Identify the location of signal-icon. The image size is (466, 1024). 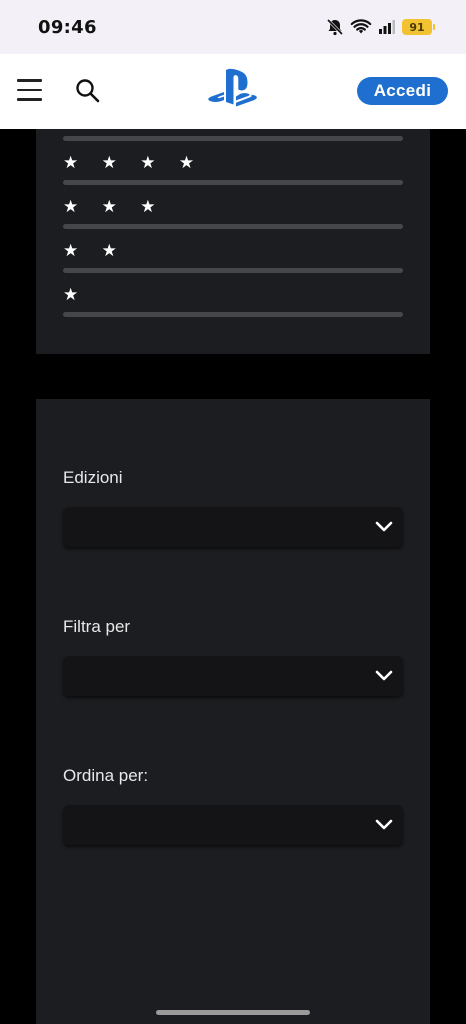
(387, 27).